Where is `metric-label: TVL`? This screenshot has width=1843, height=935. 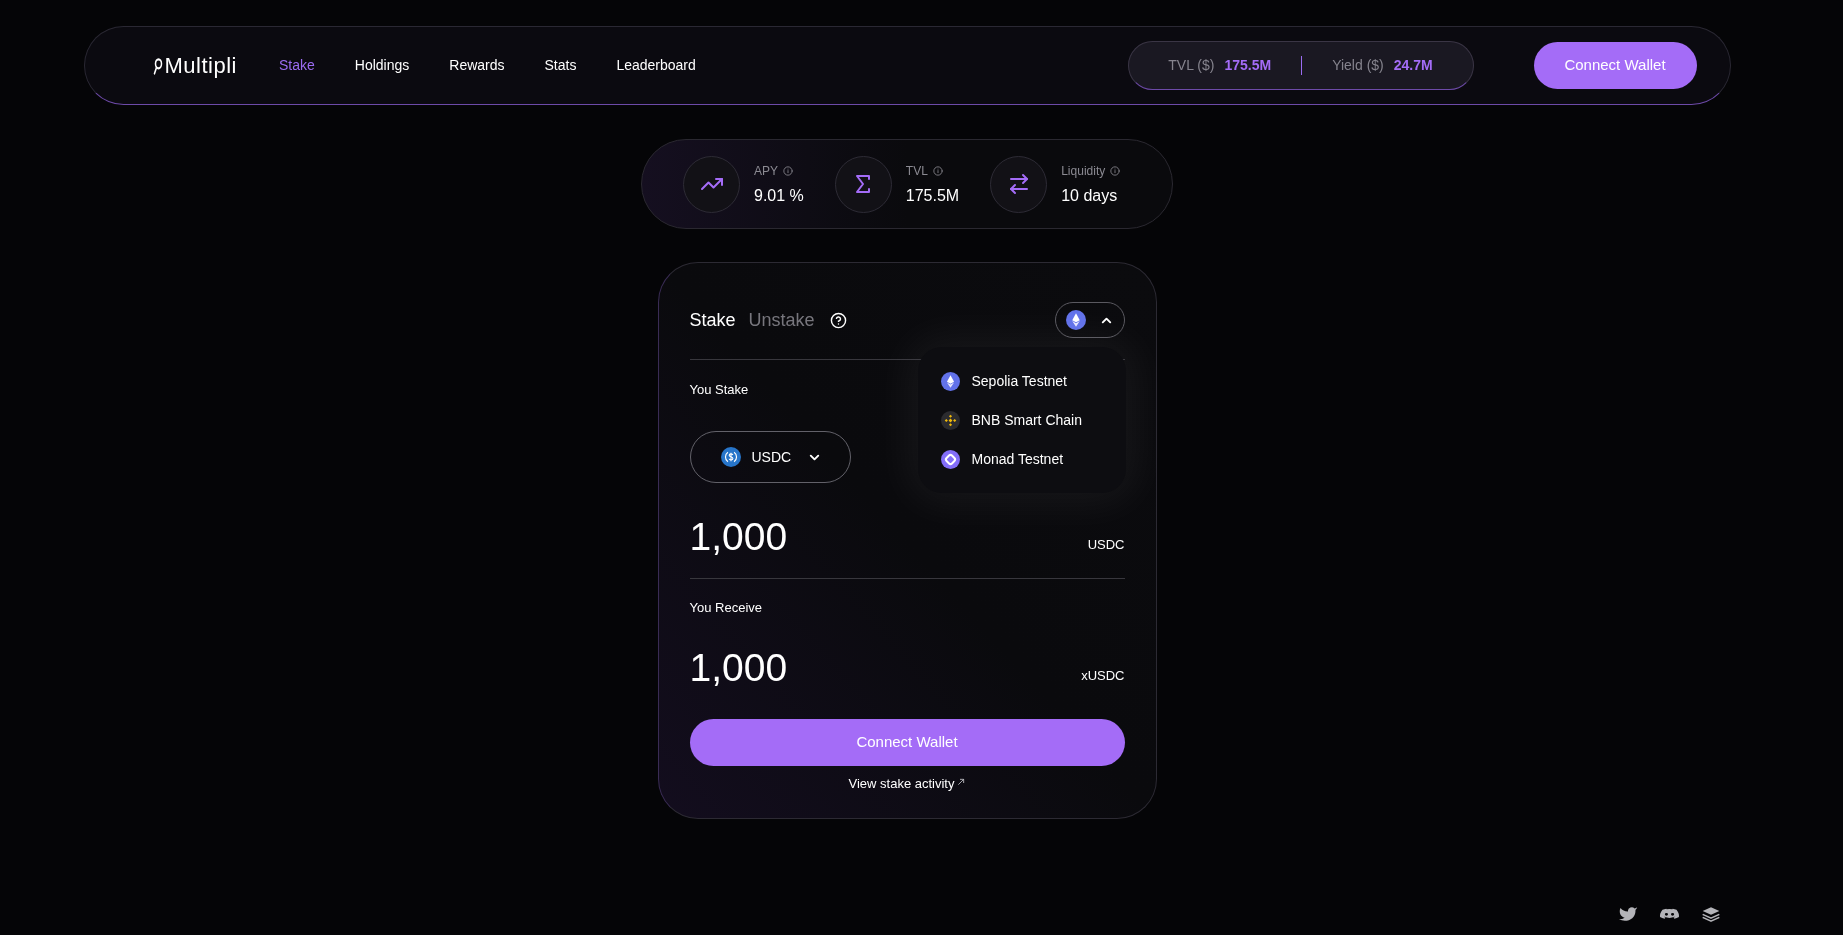 metric-label: TVL is located at coordinates (916, 171).